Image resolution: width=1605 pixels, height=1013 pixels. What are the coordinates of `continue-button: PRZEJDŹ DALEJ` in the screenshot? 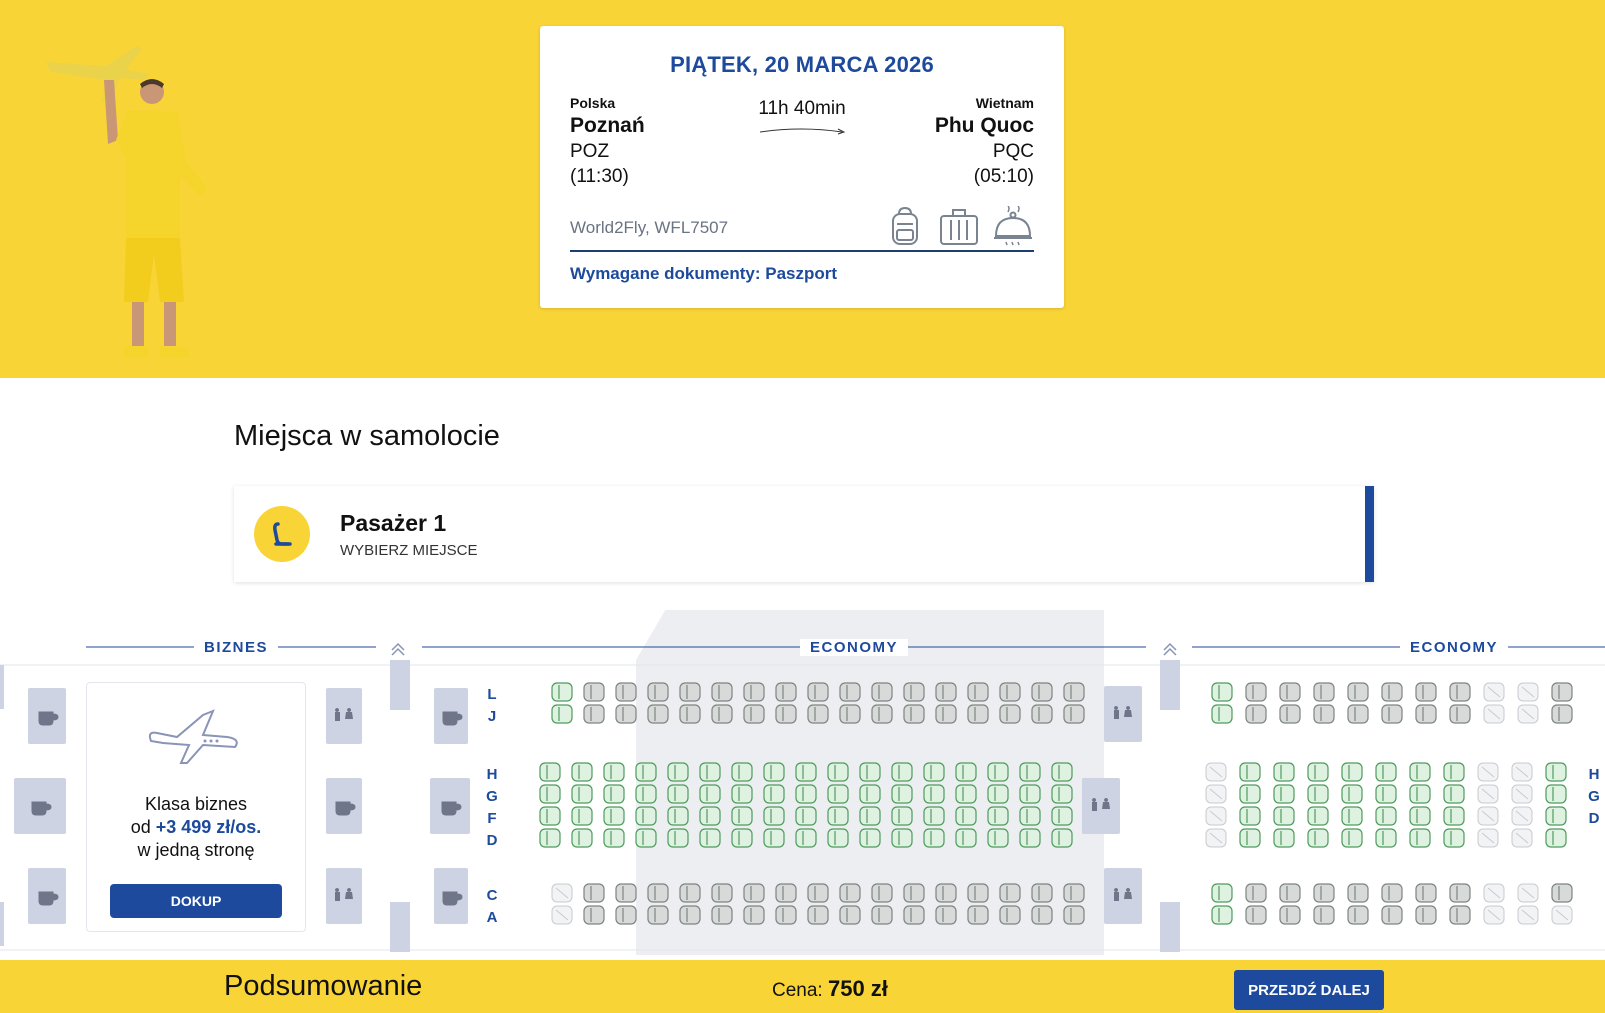 It's located at (1309, 990).